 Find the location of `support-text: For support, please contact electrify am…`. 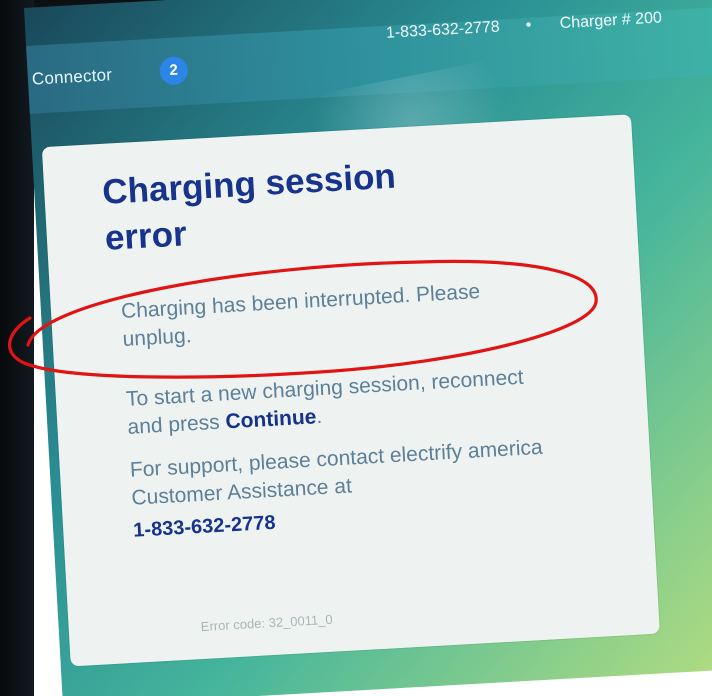

support-text: For support, please contact electrify am… is located at coordinates (336, 472).